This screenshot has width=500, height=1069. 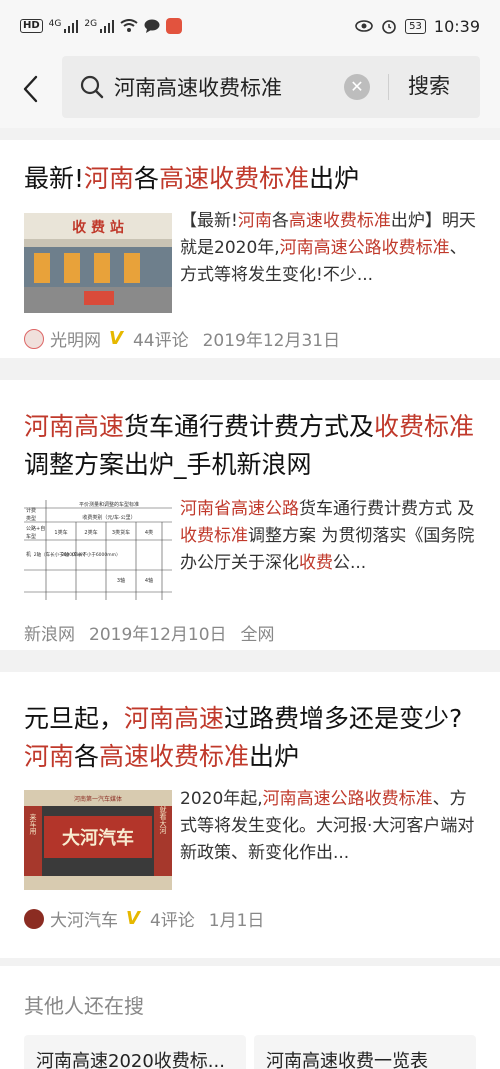 What do you see at coordinates (98, 799) in the screenshot?
I see `thumb-banner-top: 河南第一汽车媒体` at bounding box center [98, 799].